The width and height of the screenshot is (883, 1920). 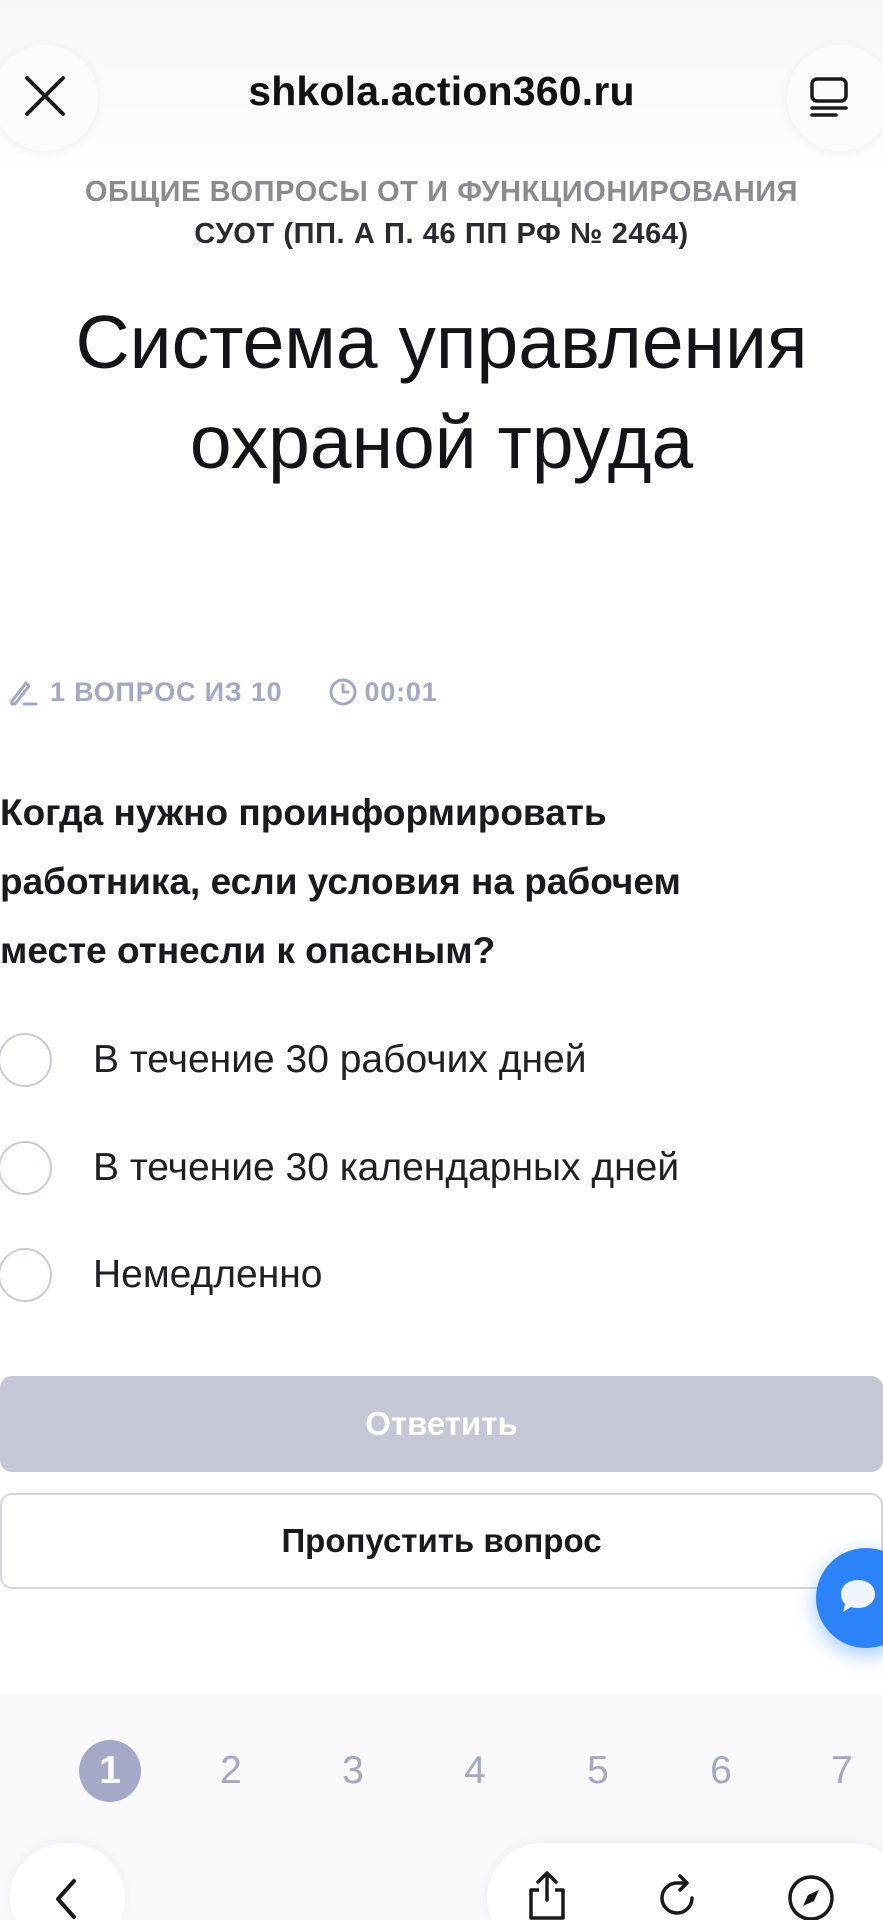 I want to click on answer-option: В течение 30 рабочих дней, so click(x=293, y=1060).